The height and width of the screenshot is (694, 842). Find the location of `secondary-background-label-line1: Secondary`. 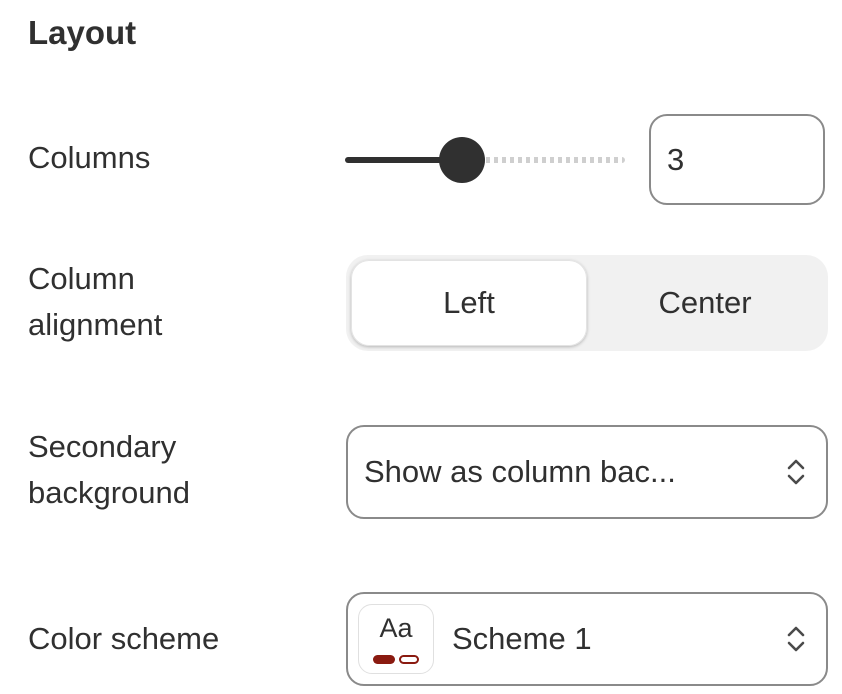

secondary-background-label-line1: Secondary is located at coordinates (102, 446).